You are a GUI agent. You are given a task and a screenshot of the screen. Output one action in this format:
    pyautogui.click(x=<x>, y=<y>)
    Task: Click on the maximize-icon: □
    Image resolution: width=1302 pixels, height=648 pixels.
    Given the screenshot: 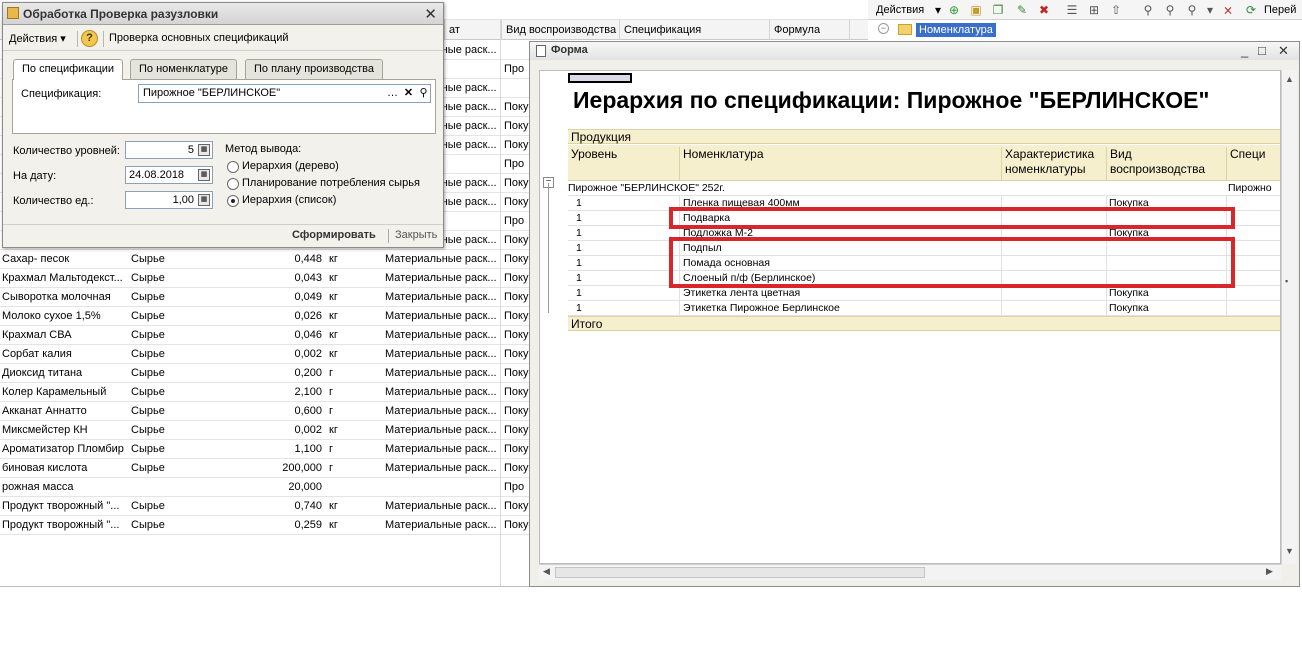 What is the action you would take?
    pyautogui.click(x=1262, y=50)
    